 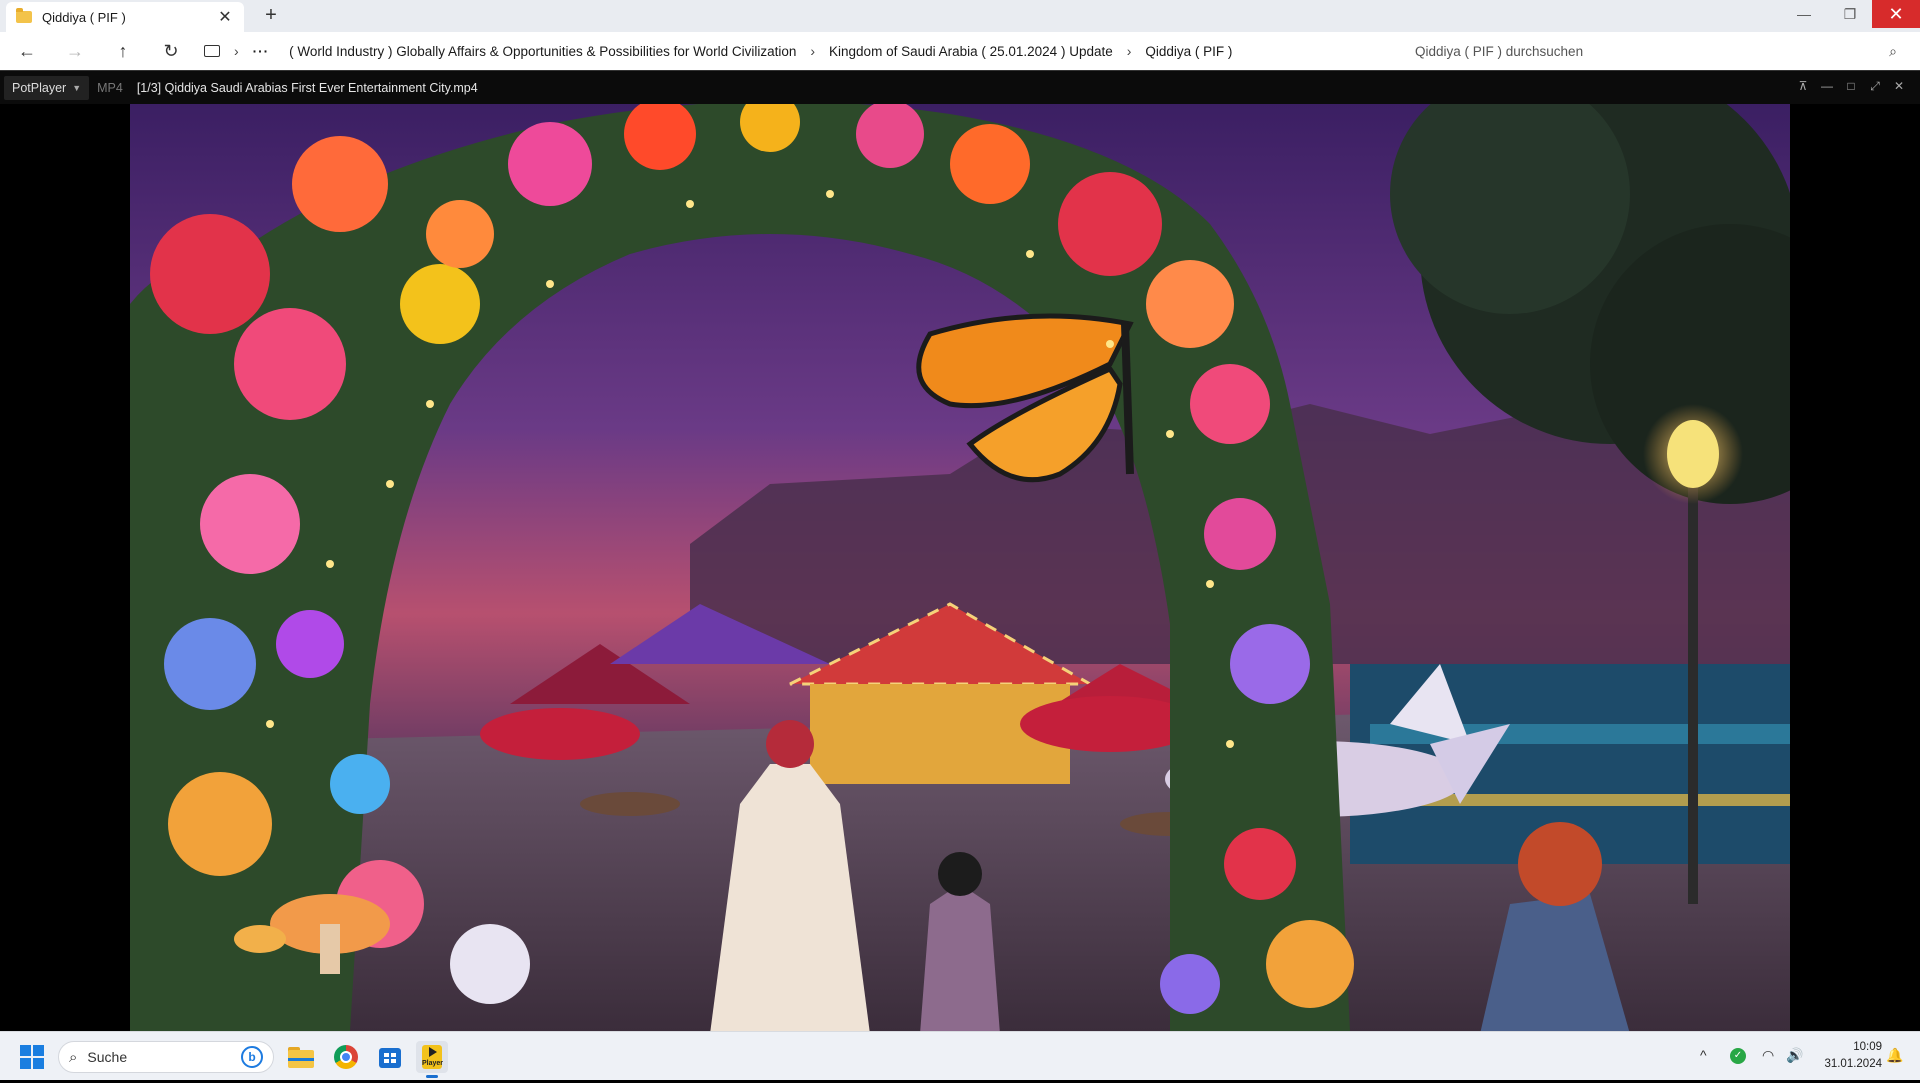 What do you see at coordinates (1896, 14) in the screenshot?
I see `close-window-button: ✕` at bounding box center [1896, 14].